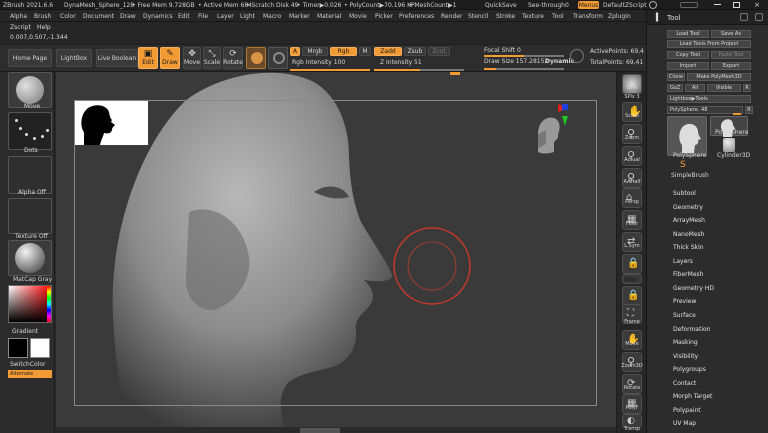 Image resolution: width=768 pixels, height=433 pixels. I want to click on hue-strip, so click(49, 304).